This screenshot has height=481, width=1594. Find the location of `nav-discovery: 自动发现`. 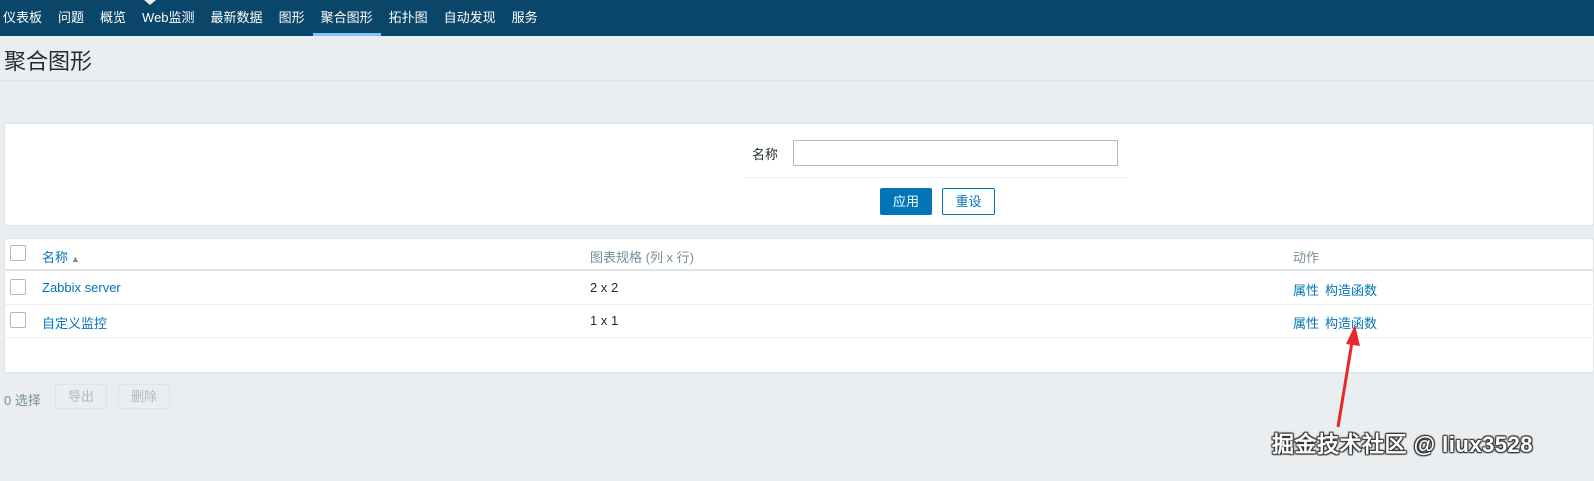

nav-discovery: 自动发现 is located at coordinates (470, 18).